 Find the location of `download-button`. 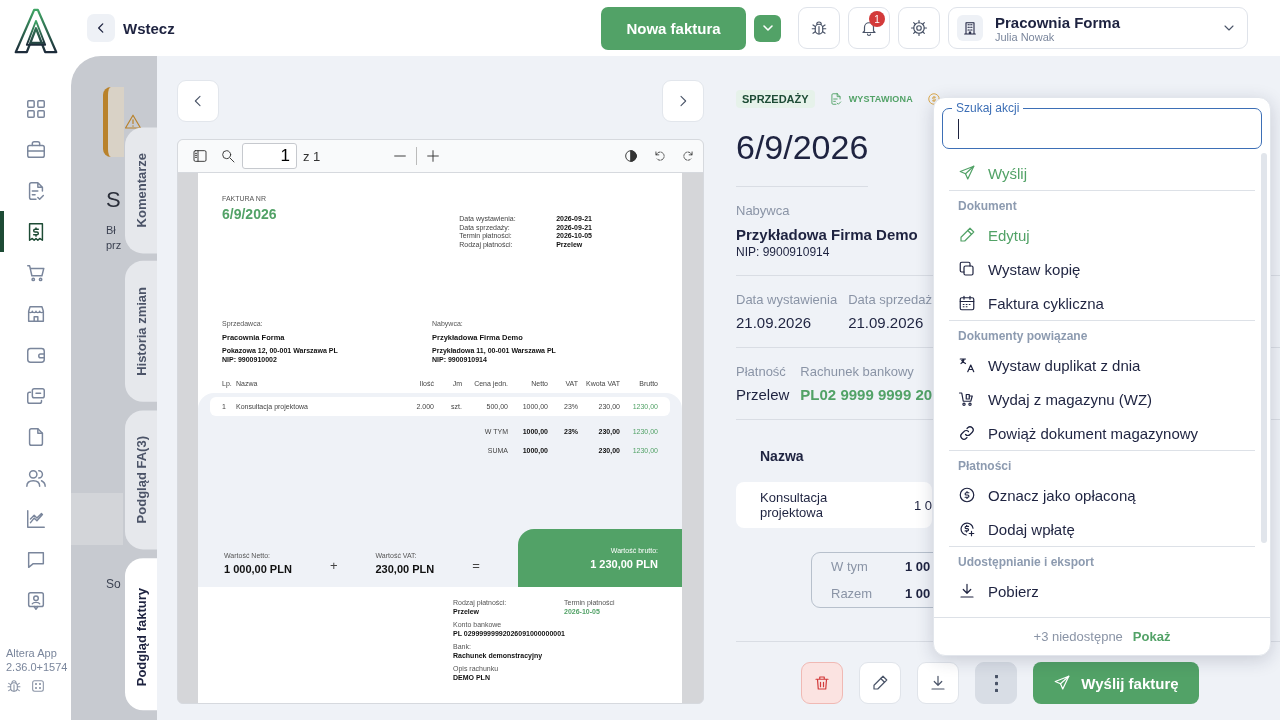

download-button is located at coordinates (938, 683).